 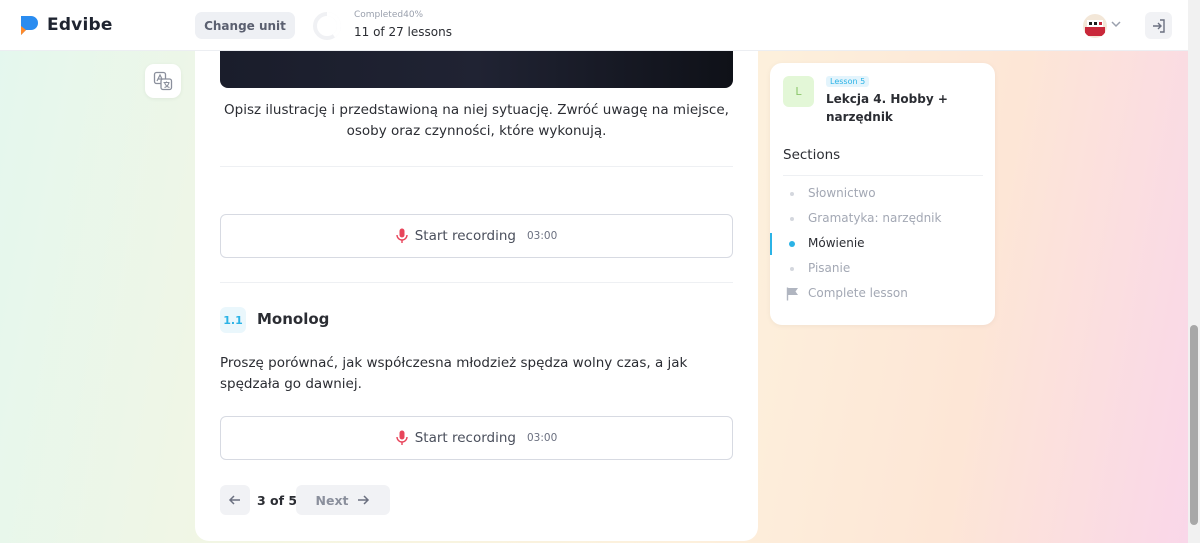 I want to click on next-page-button: Next, so click(x=343, y=500).